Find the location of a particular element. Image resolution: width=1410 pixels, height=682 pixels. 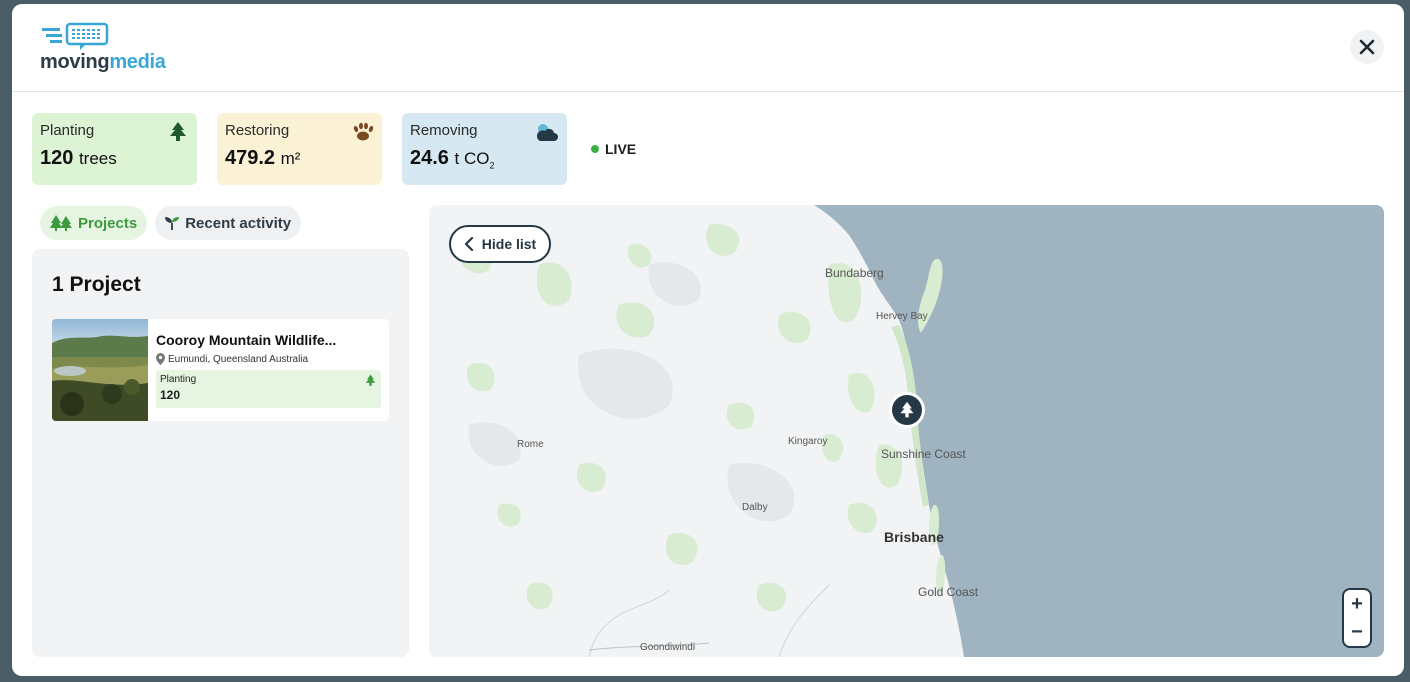

landscape-photo is located at coordinates (100, 370).